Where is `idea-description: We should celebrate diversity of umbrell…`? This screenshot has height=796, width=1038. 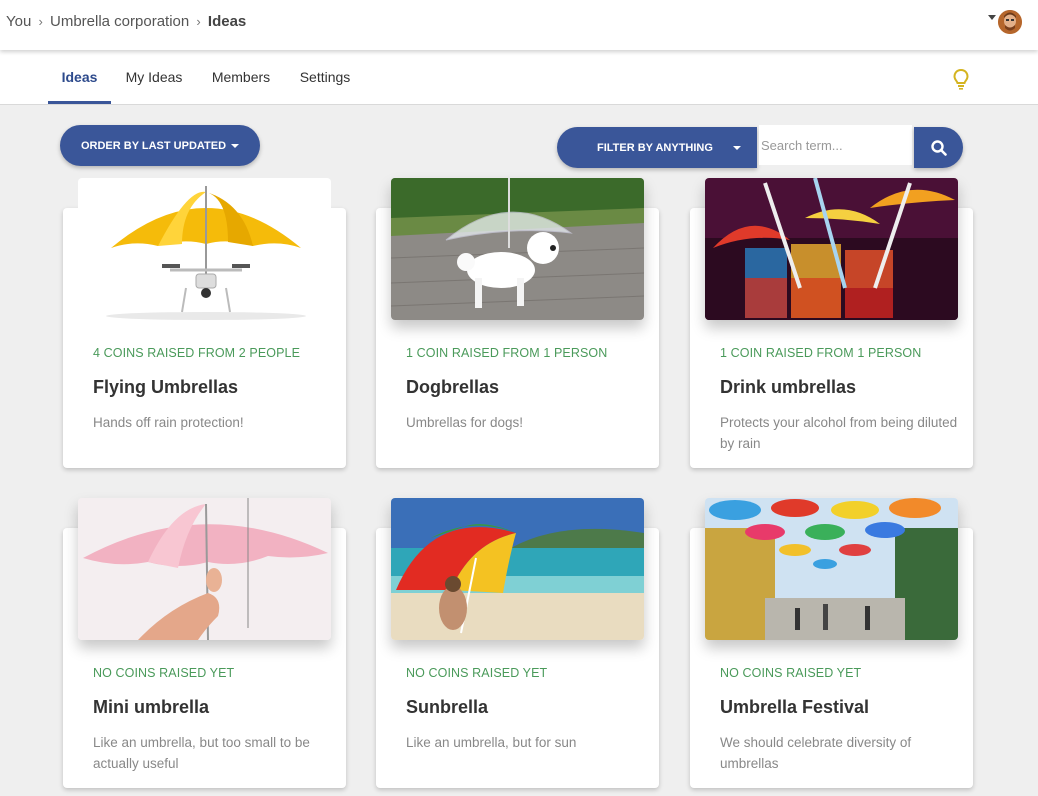
idea-description: We should celebrate diversity of umbrell… is located at coordinates (816, 753).